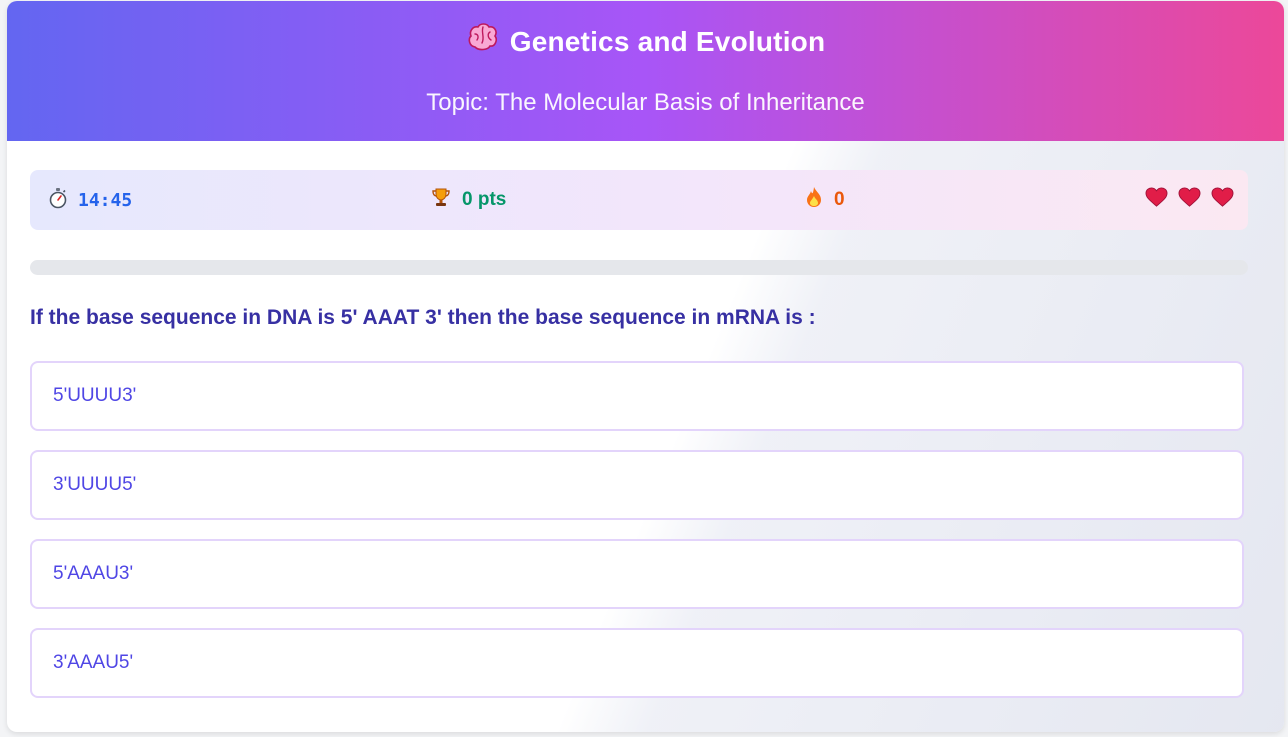  I want to click on quiz-title: Genetics and Evolution, so click(667, 41).